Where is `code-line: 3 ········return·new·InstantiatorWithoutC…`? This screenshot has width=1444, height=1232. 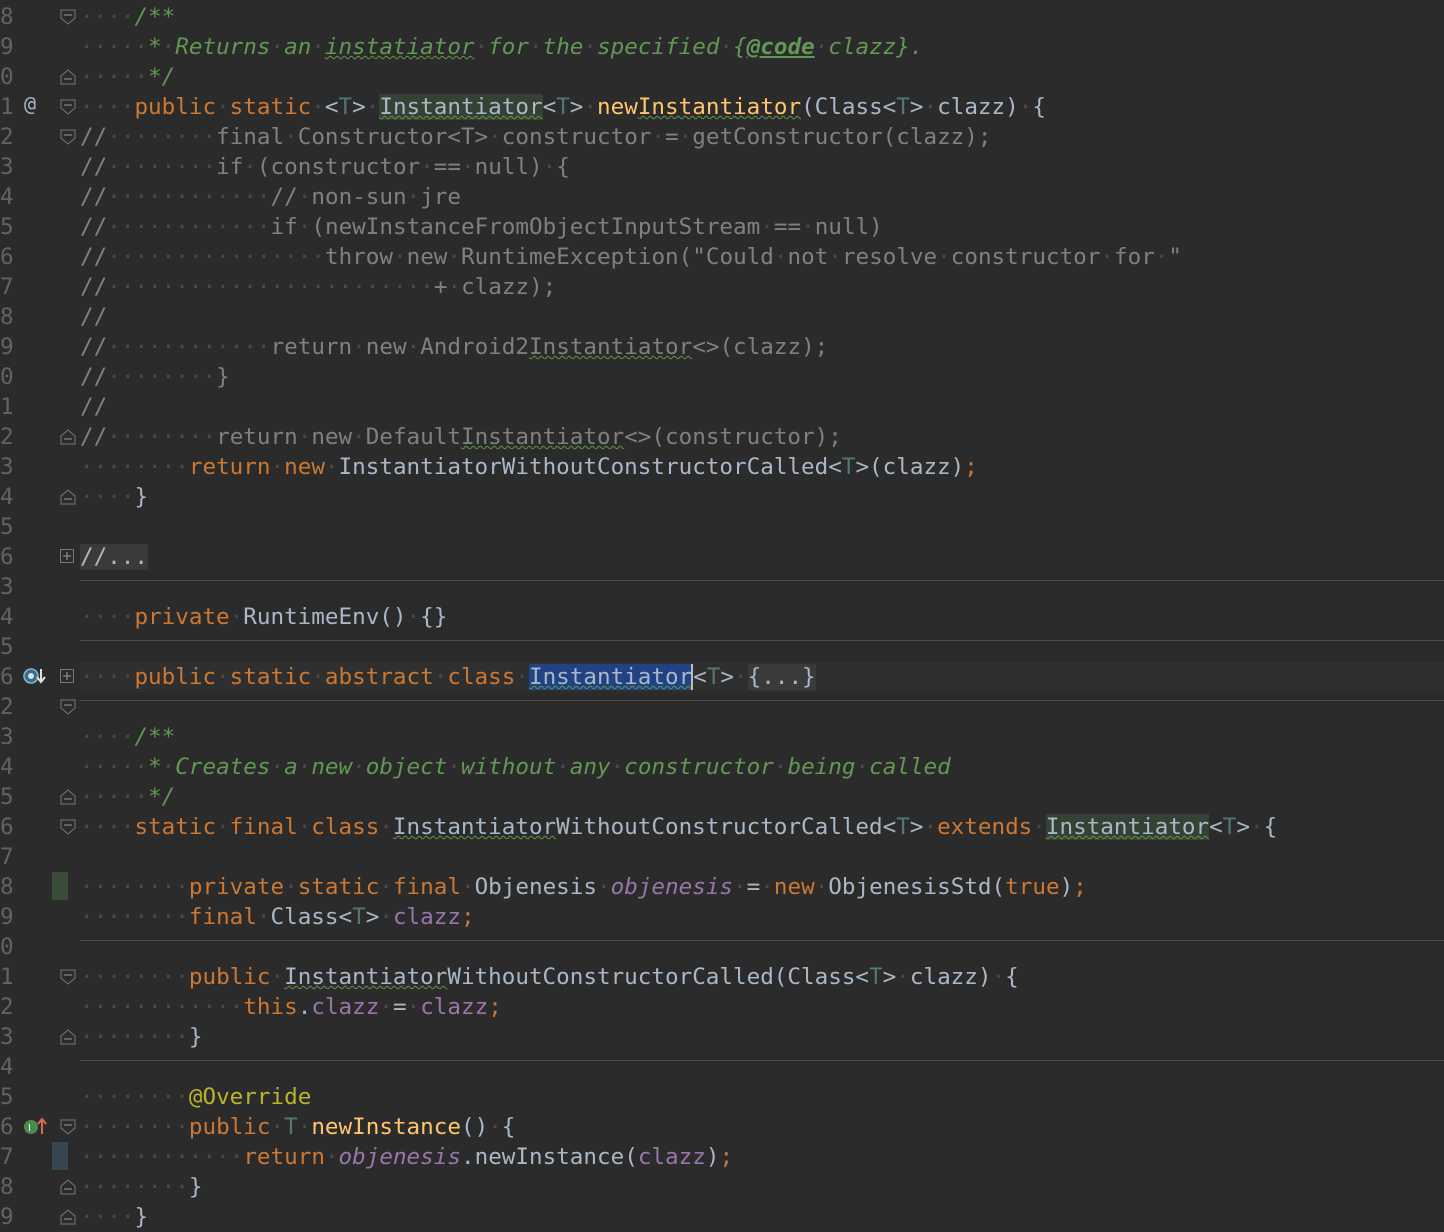 code-line: 3 ········return·new·InstantiatorWithoutC… is located at coordinates (722, 467).